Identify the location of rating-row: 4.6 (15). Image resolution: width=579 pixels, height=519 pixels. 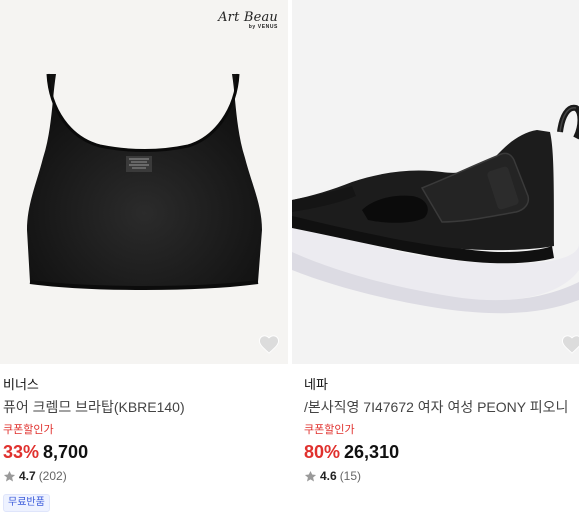
(440, 476).